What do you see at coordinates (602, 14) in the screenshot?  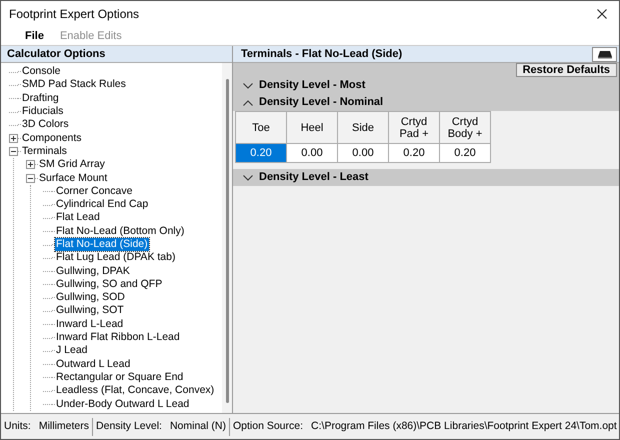 I see `close-icon` at bounding box center [602, 14].